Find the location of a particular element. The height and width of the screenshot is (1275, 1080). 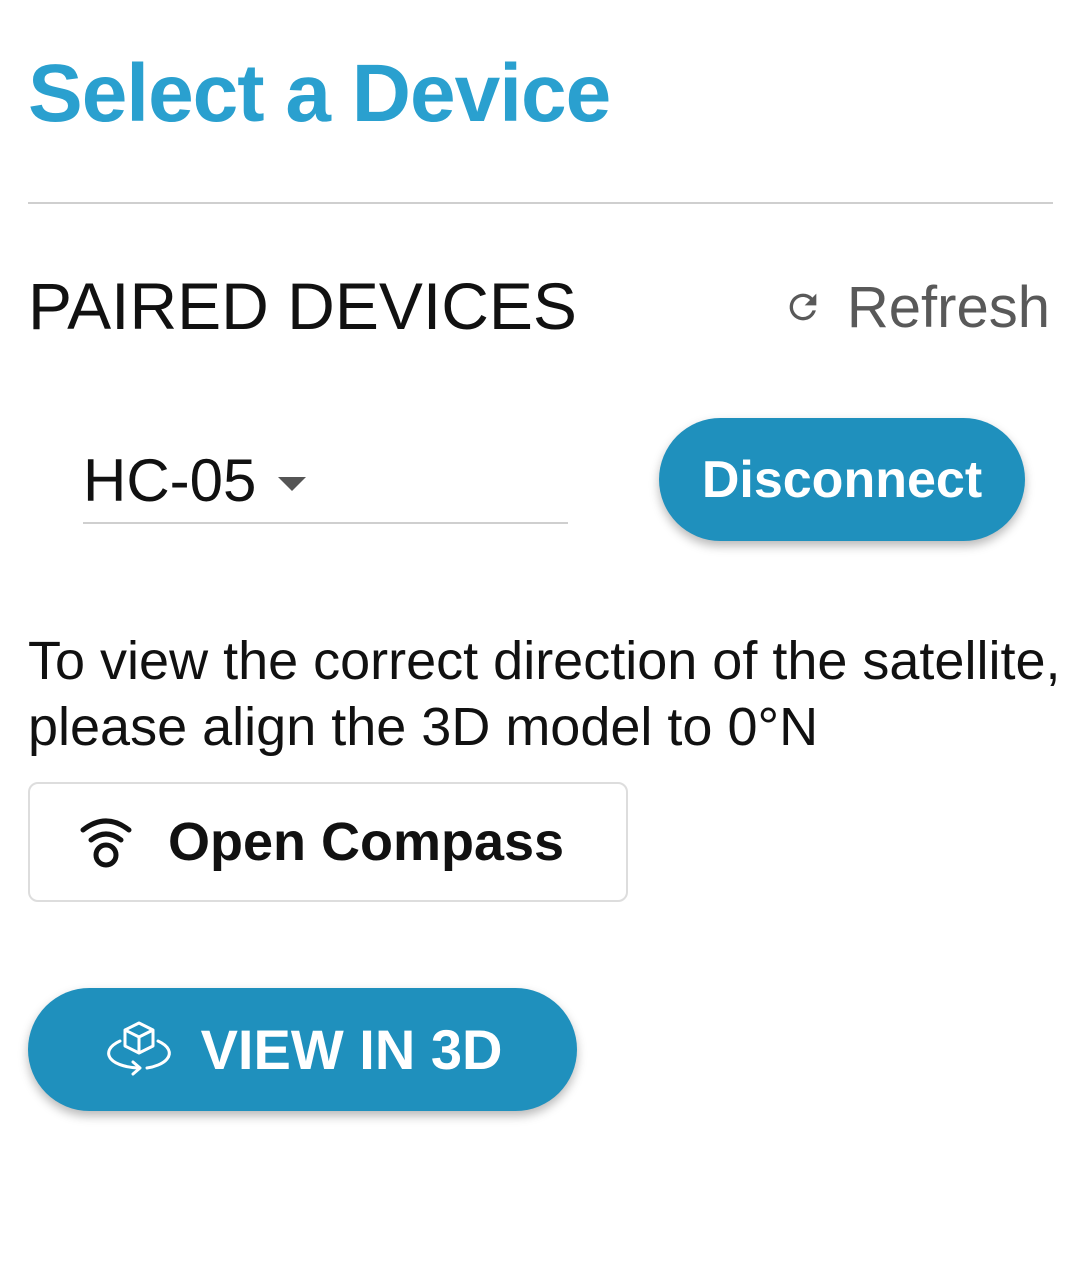

refresh-icon is located at coordinates (803, 307).